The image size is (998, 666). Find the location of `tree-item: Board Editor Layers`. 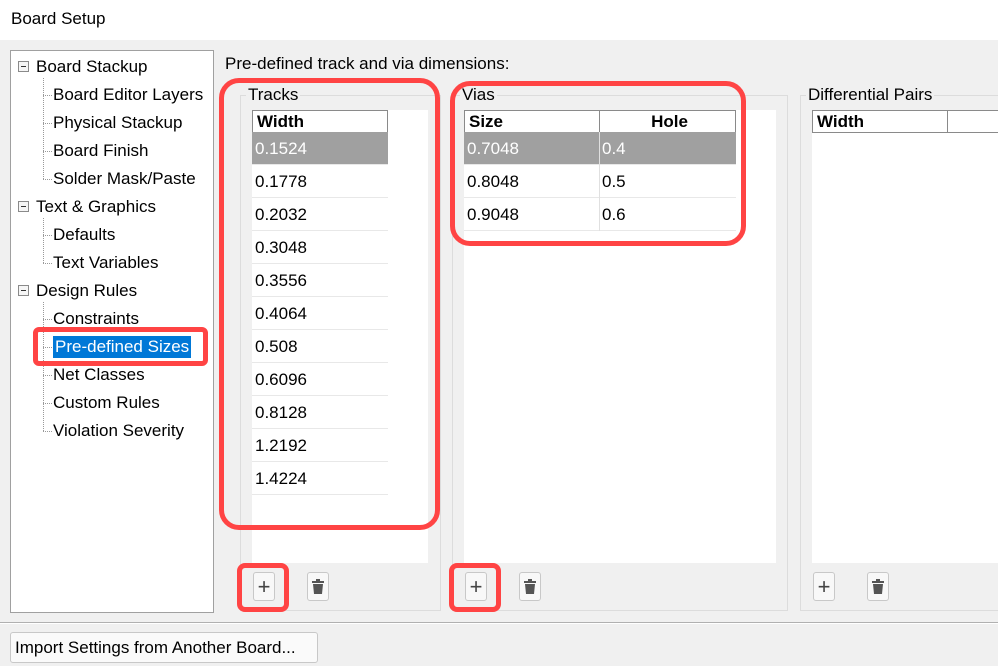

tree-item: Board Editor Layers is located at coordinates (128, 95).